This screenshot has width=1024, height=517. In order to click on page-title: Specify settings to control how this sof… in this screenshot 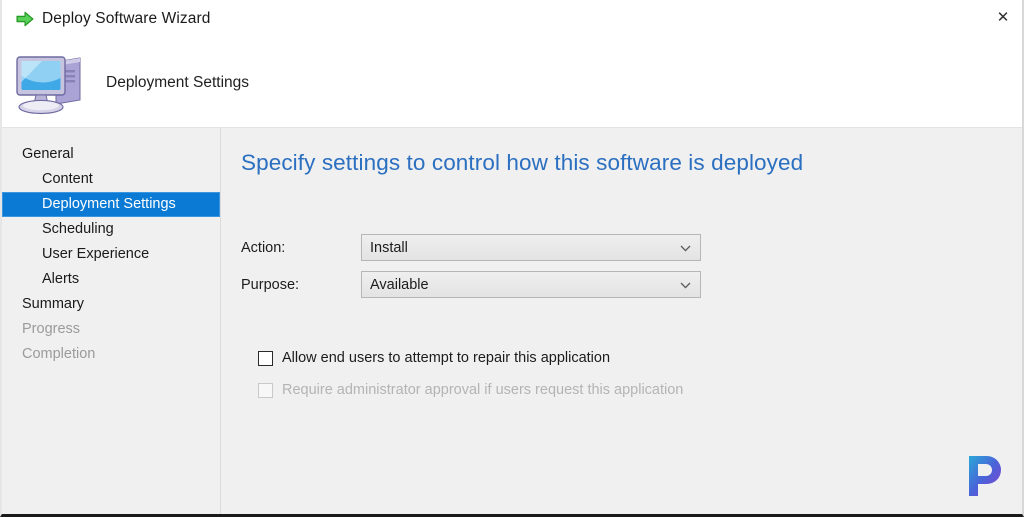, I will do `click(522, 162)`.